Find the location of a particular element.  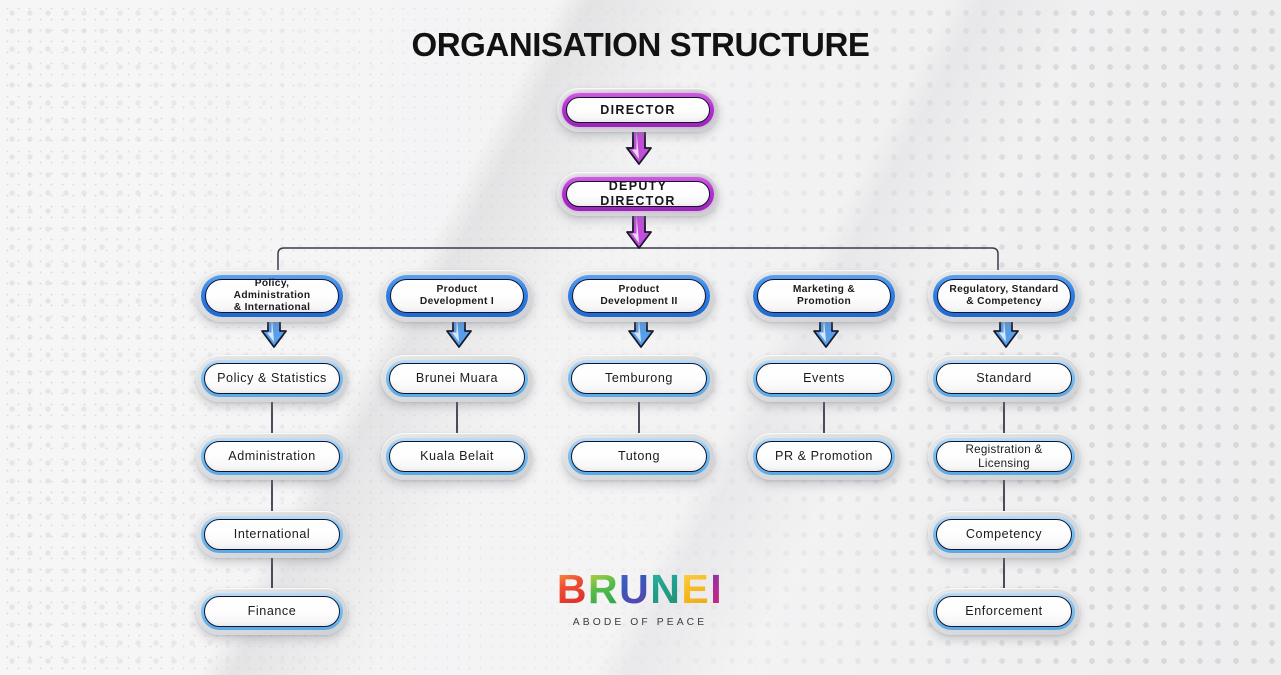

org-node-label: International is located at coordinates (272, 534).